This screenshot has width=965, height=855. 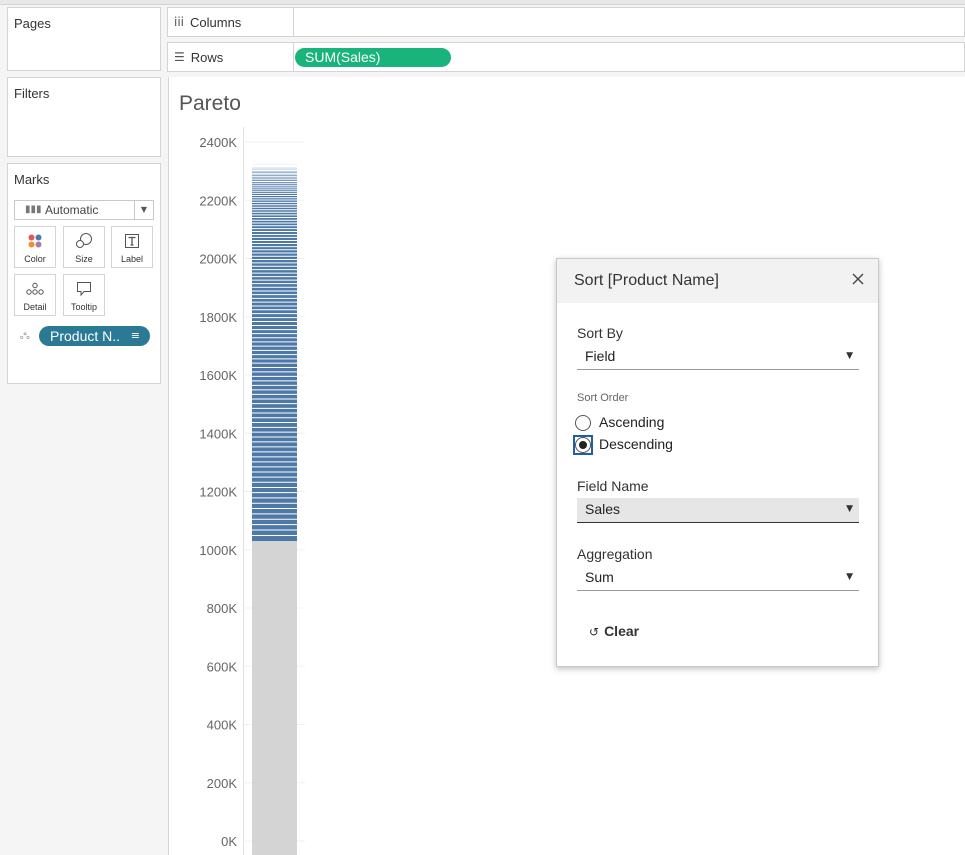 What do you see at coordinates (218, 492) in the screenshot?
I see `y-tick-label: 1200K` at bounding box center [218, 492].